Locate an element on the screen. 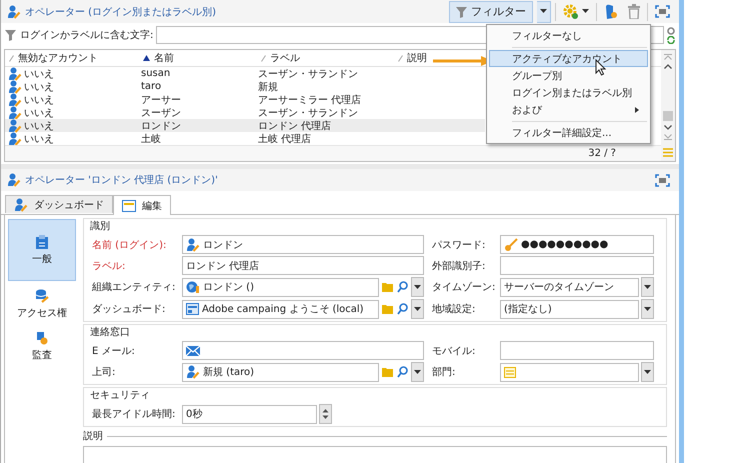  menu-item: ログイン別またはラベル別 is located at coordinates (568, 92).